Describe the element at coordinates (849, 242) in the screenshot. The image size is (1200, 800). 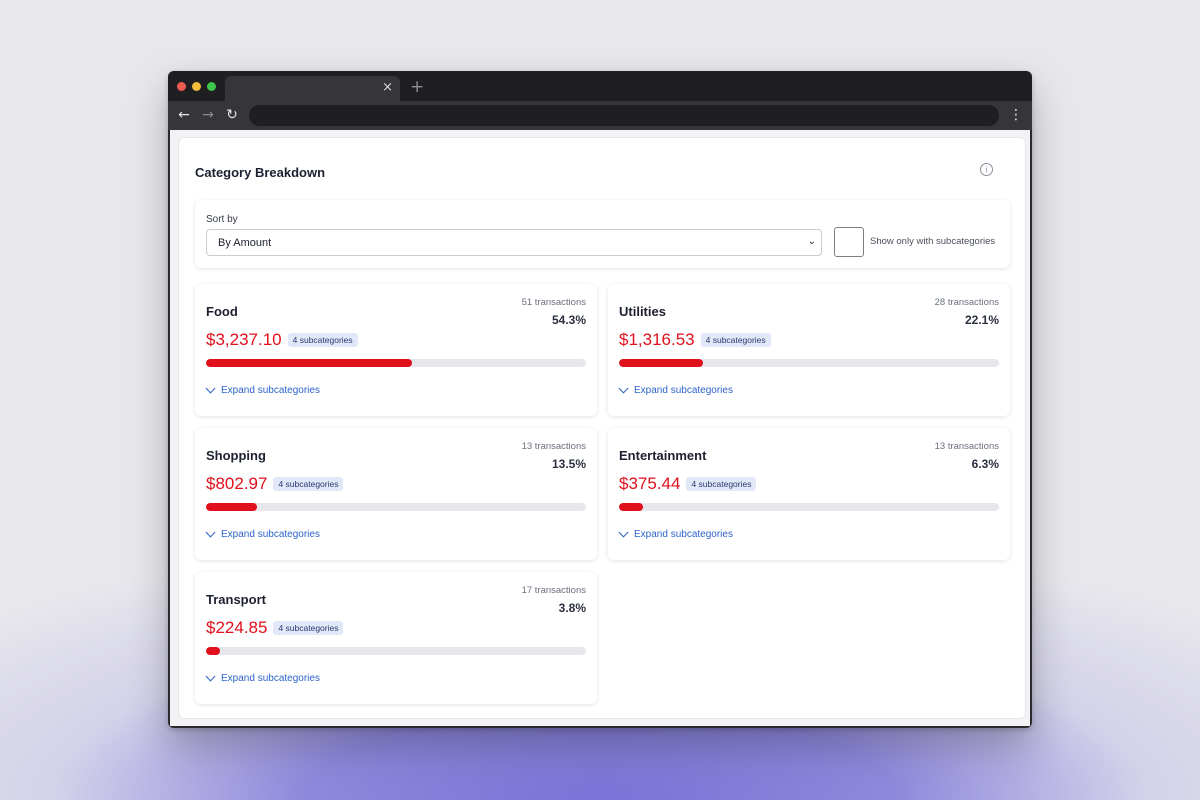
I see `subcategories-only-checkbox` at that location.